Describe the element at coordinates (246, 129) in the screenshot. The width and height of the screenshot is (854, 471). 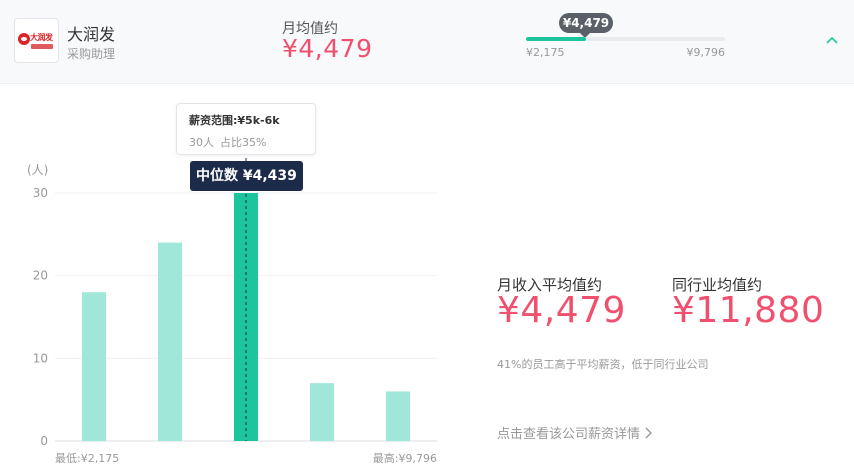
I see `bar-tooltip: 薪资范围:¥5k-6k 30人 占比35%` at that location.